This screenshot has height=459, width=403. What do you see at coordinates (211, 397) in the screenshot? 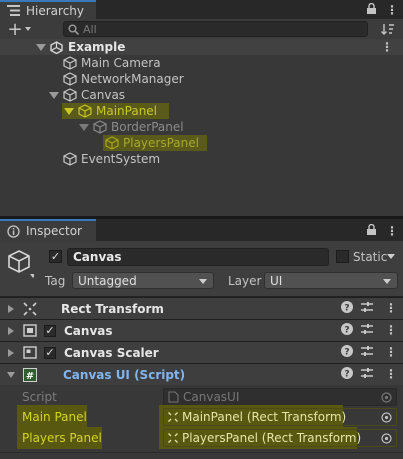
I see `script-value: CanvasUI` at bounding box center [211, 397].